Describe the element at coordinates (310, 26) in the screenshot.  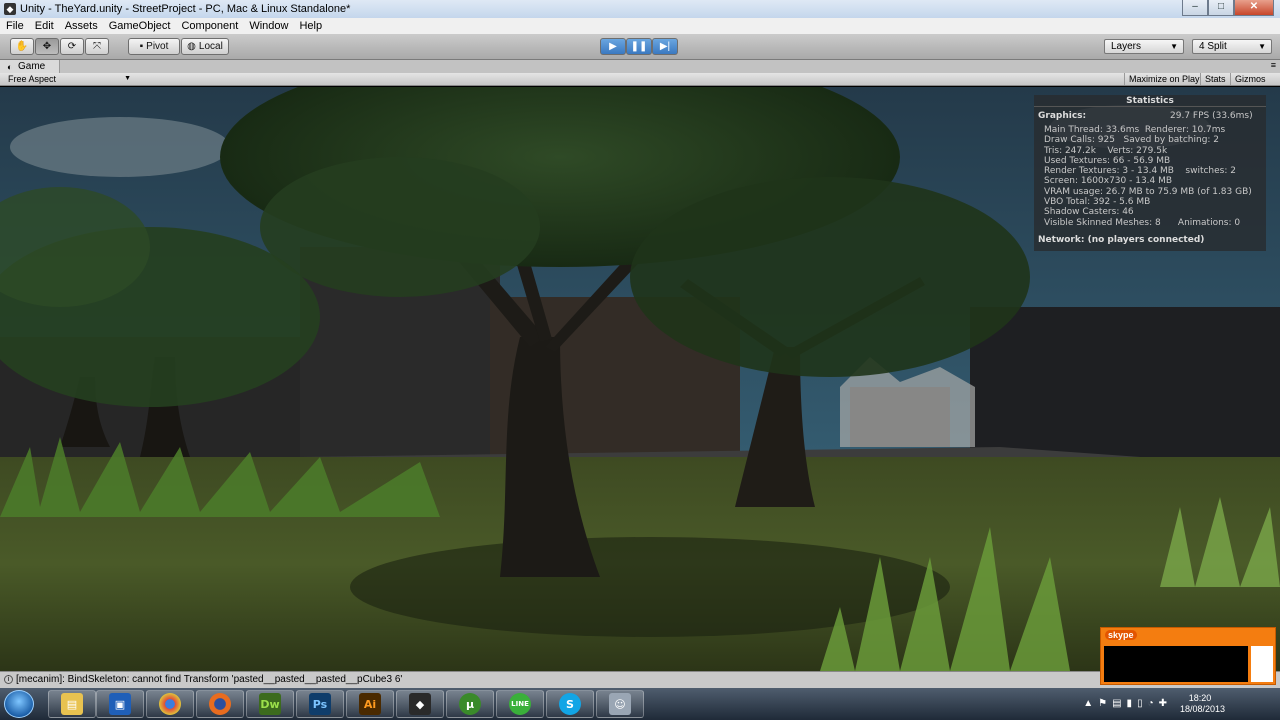
I see `menu-help: Help` at that location.